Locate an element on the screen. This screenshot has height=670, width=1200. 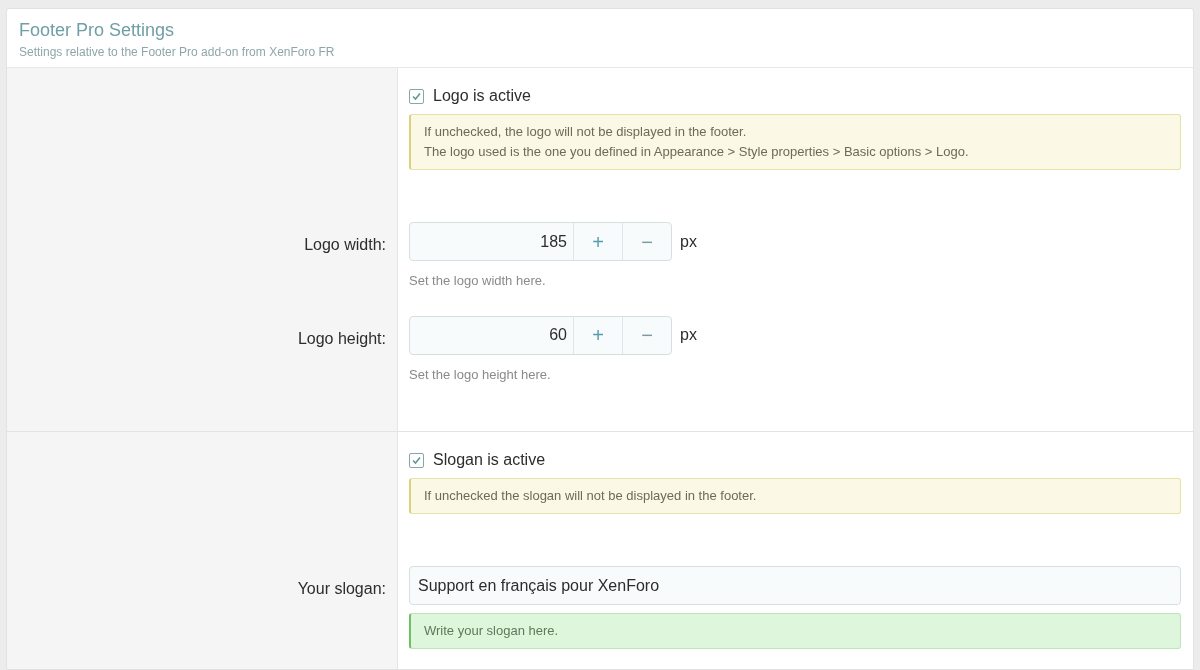
field-label: Logo width: is located at coordinates (345, 245).